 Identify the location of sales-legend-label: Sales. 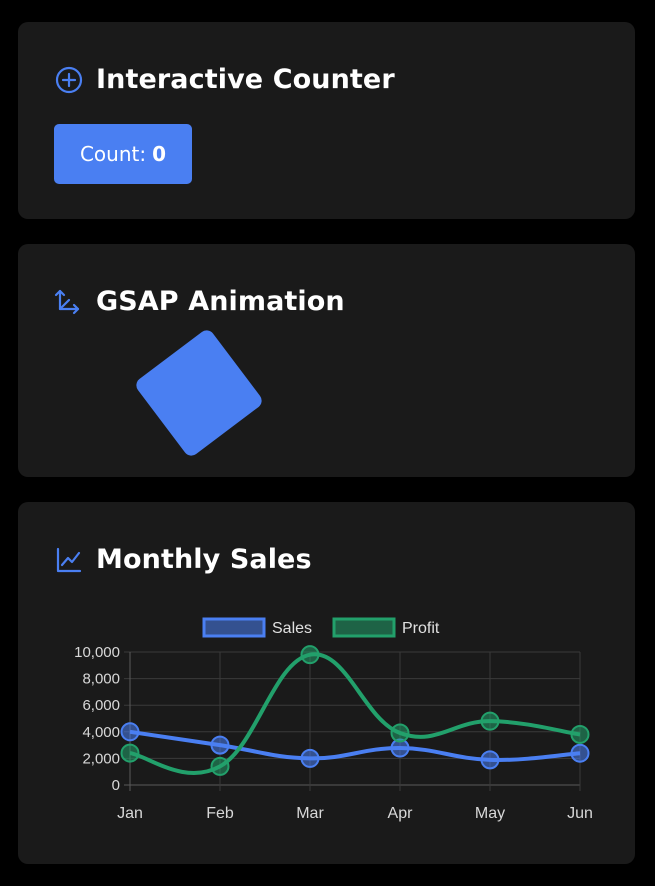
(292, 628).